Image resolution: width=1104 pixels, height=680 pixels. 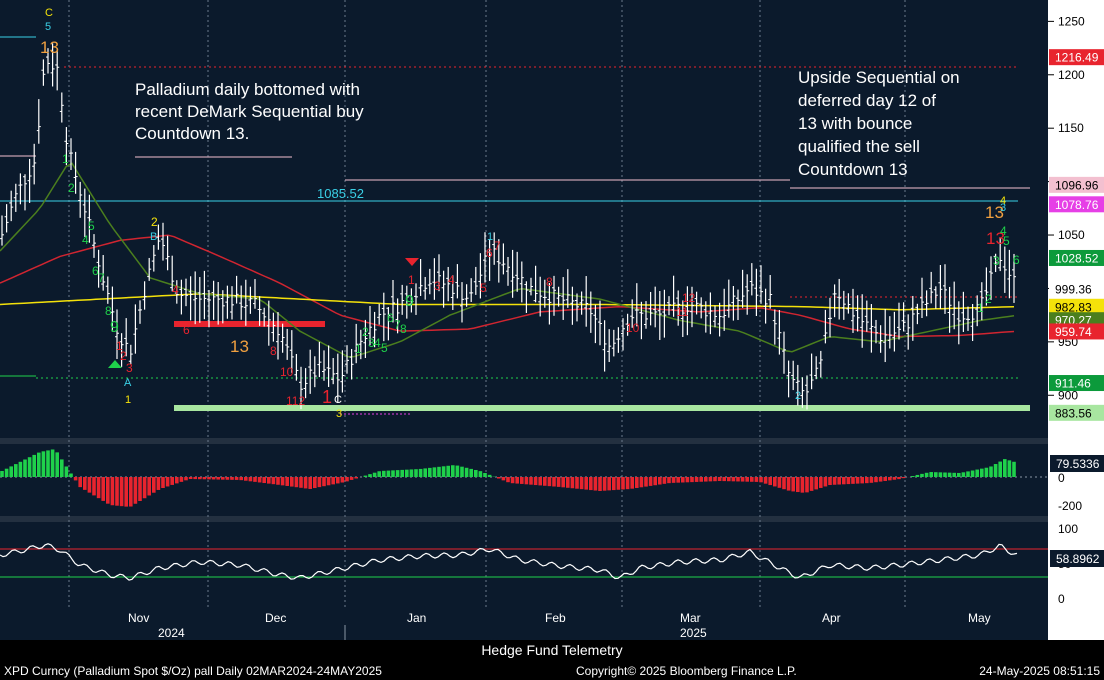 I want to click on annotation-line: deferred day 12 of, so click(x=867, y=100).